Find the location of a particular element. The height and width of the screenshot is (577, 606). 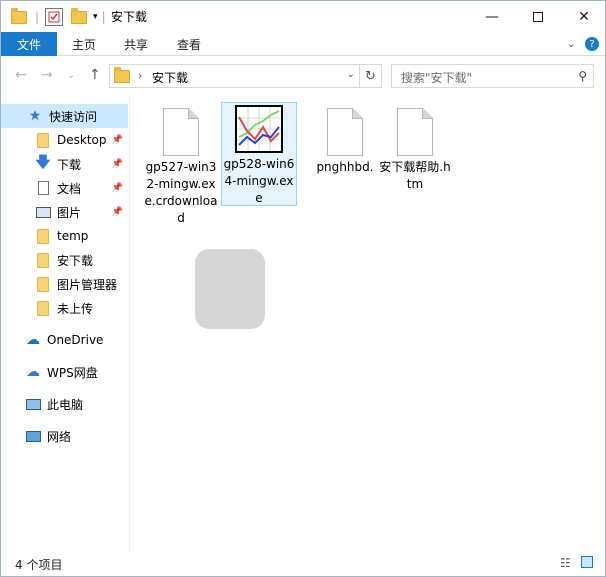

back-button: ← is located at coordinates (21, 75).